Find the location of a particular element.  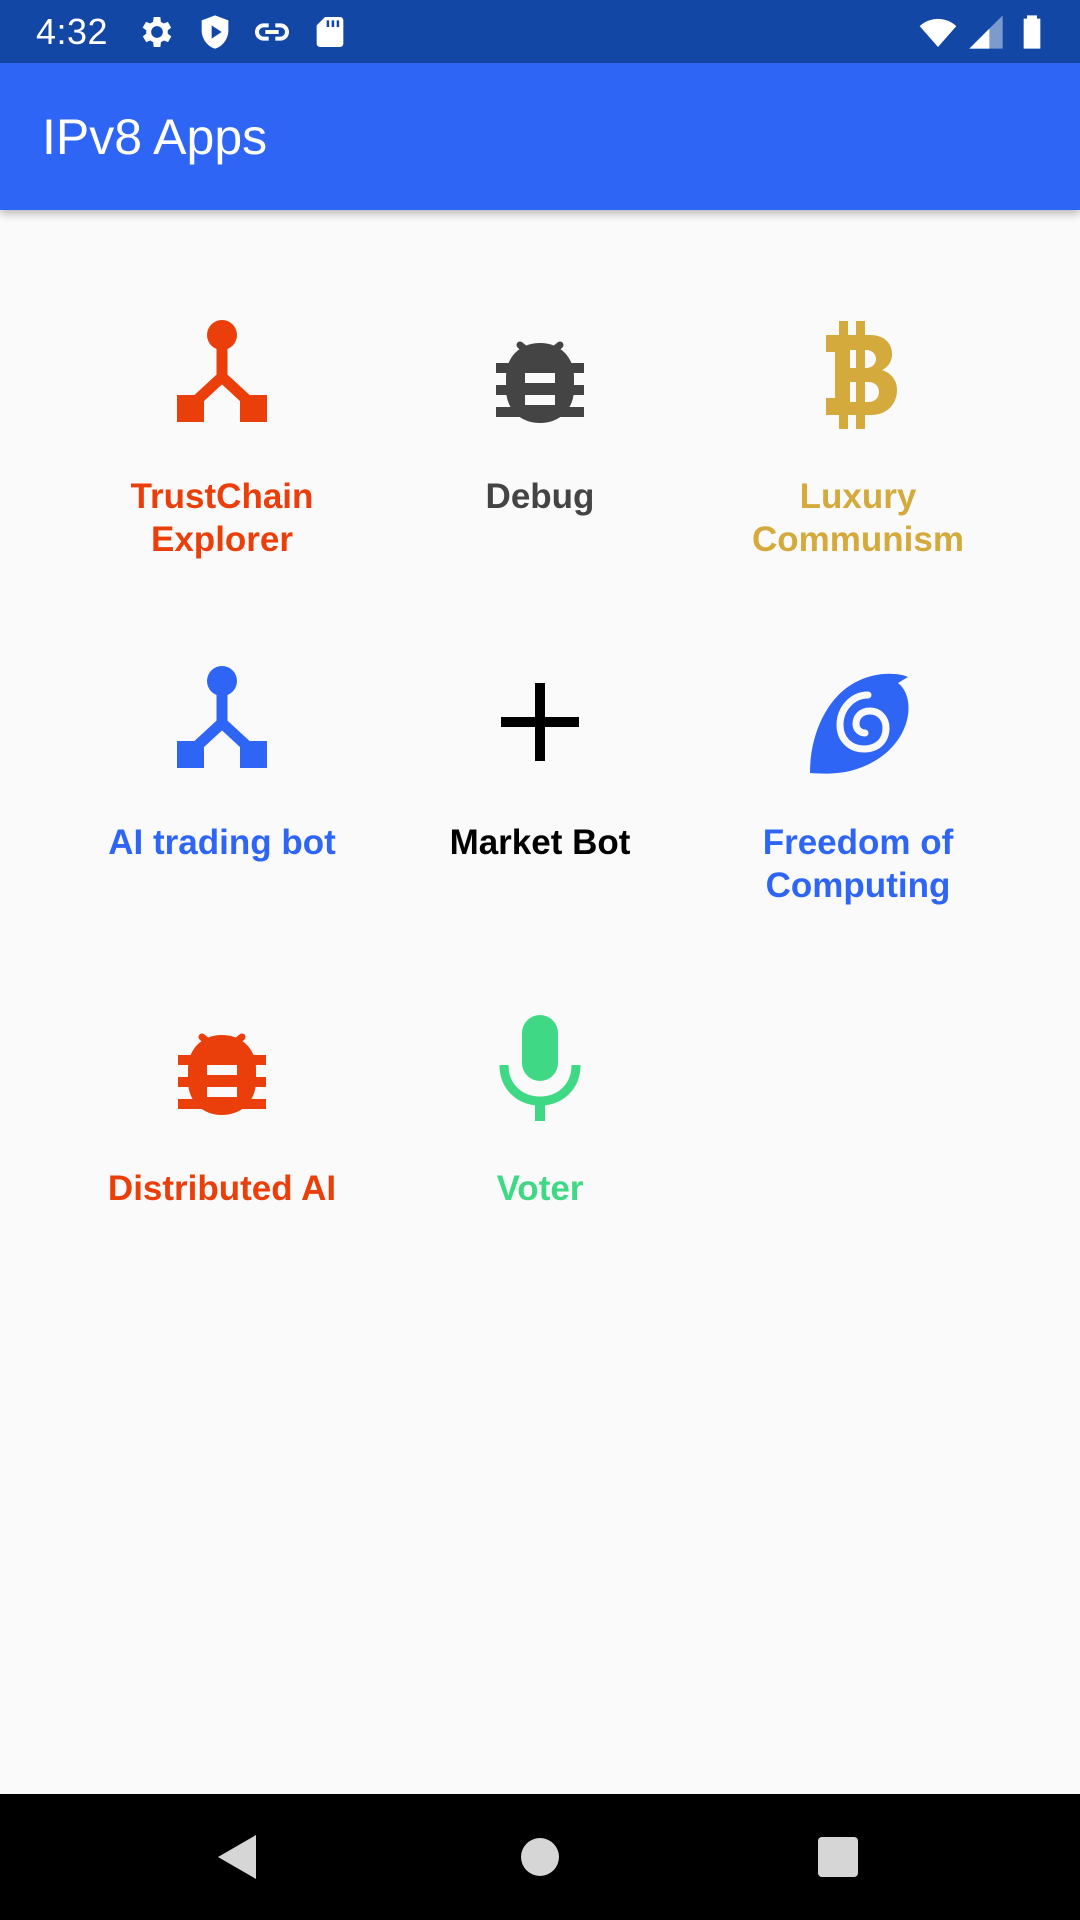

app-tile-freedom-of-computing: Freedom of Computing is located at coordinates (858, 730).